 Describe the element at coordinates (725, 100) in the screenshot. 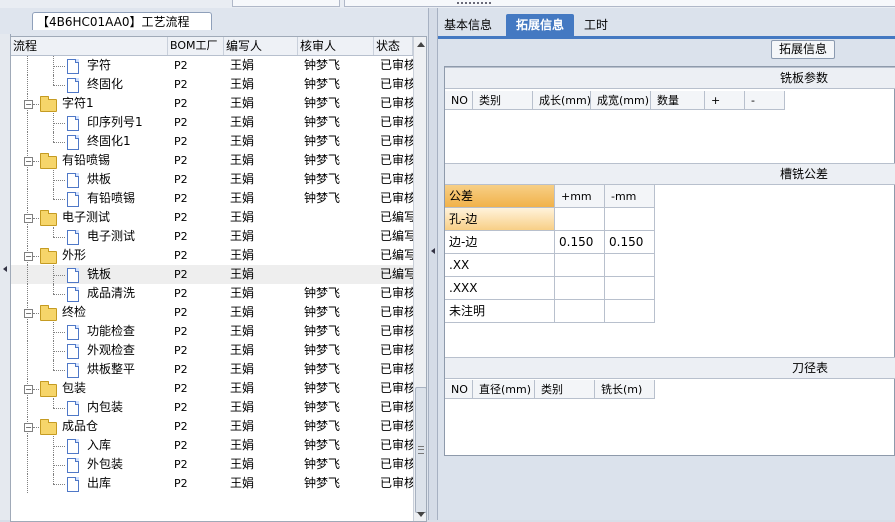

I see `milling-column-header: +` at that location.